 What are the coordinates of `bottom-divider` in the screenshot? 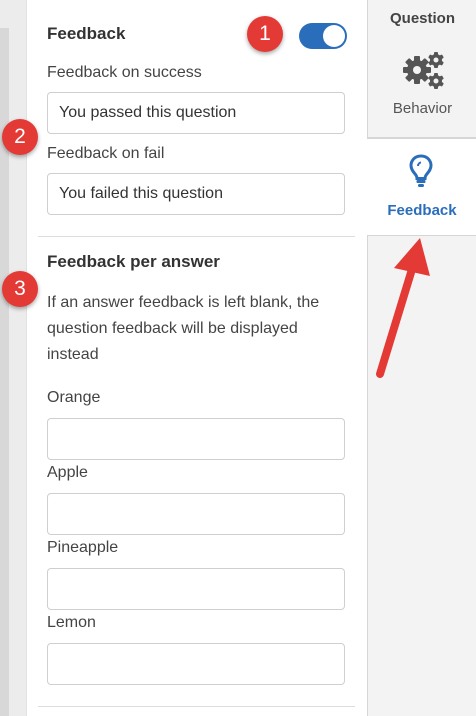 It's located at (196, 706).